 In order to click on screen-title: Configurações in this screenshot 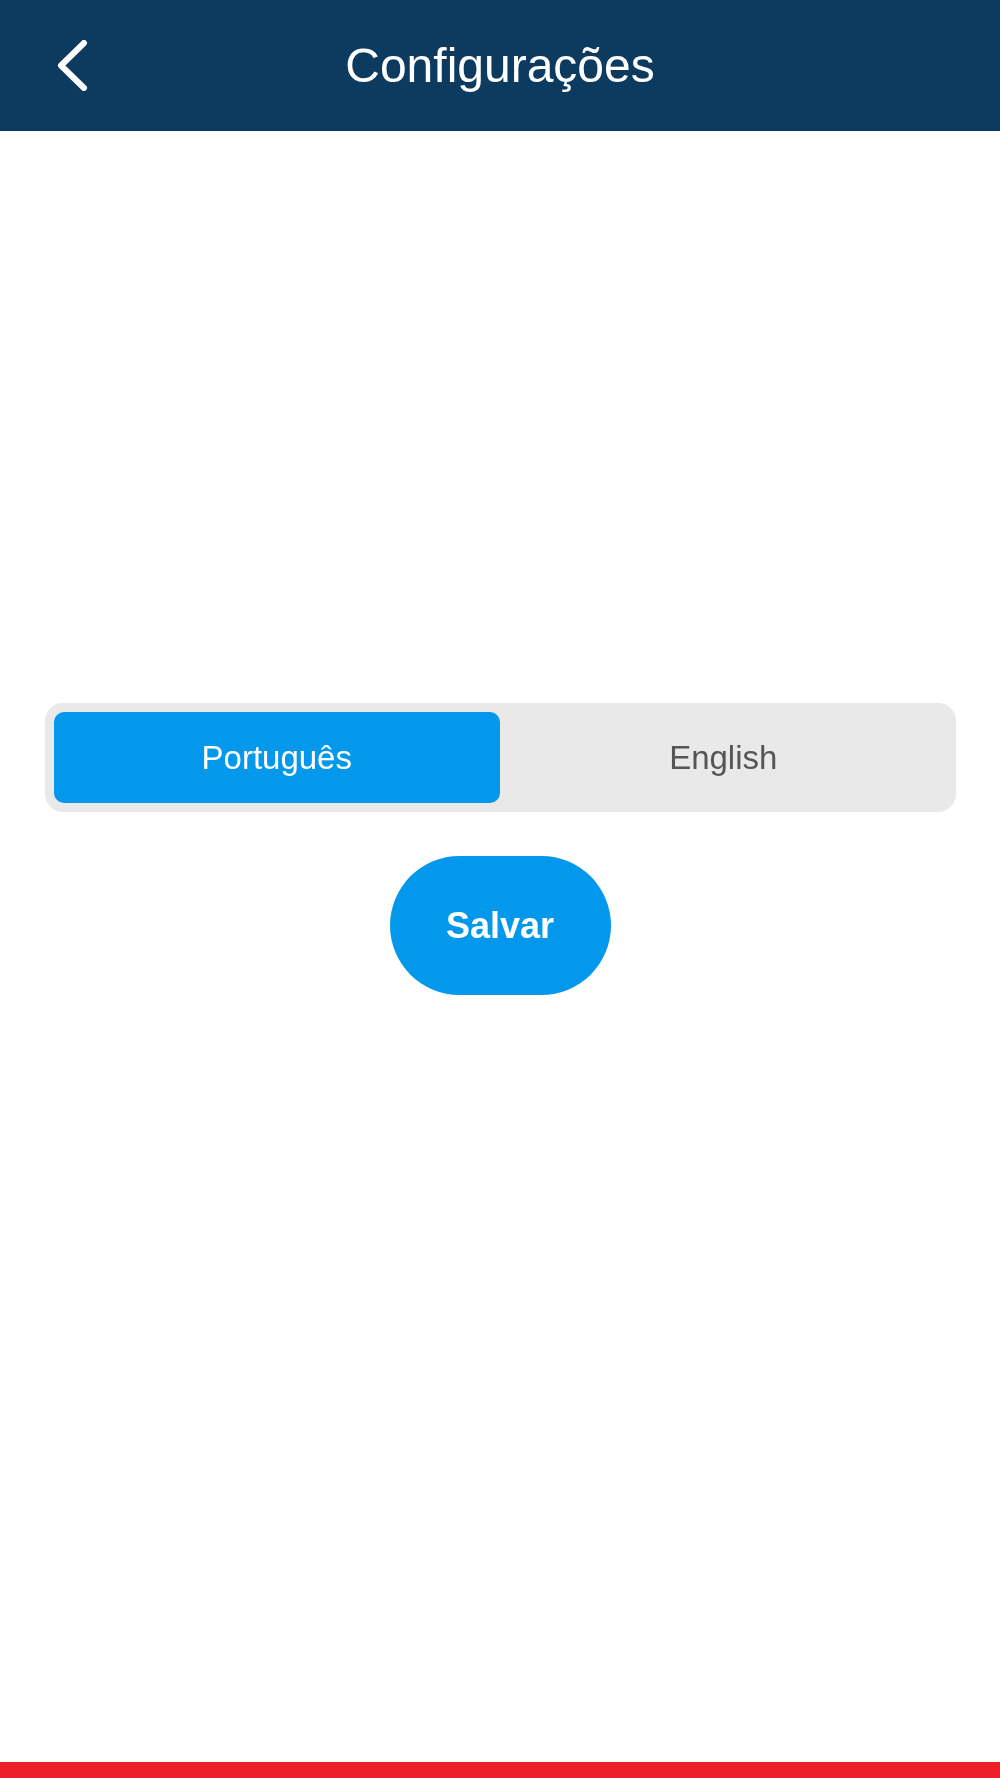, I will do `click(500, 65)`.